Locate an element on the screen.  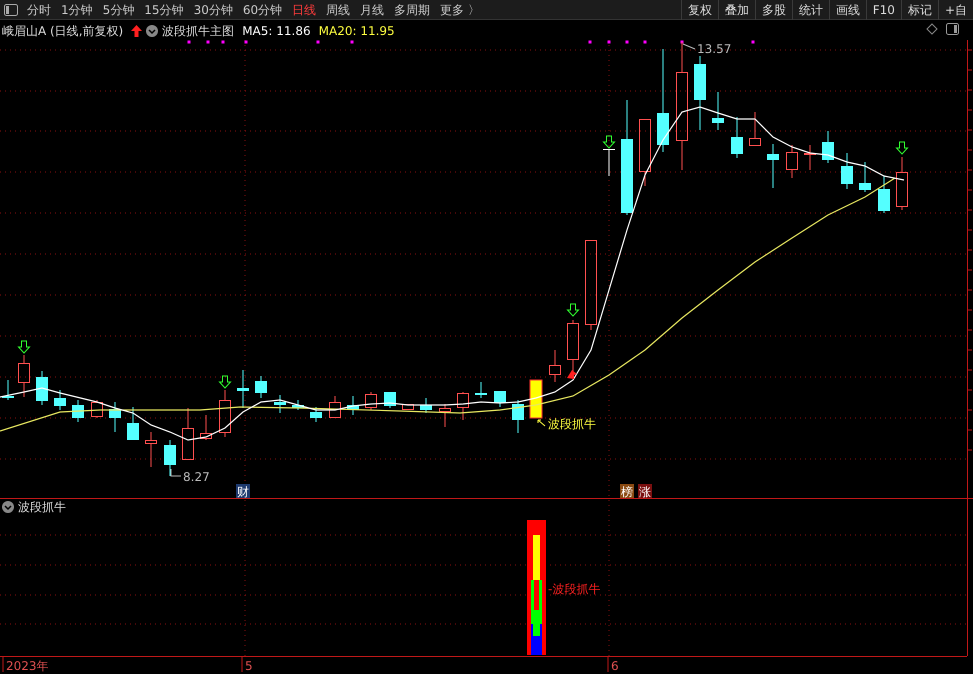
period-tab: 日线 is located at coordinates (304, 10).